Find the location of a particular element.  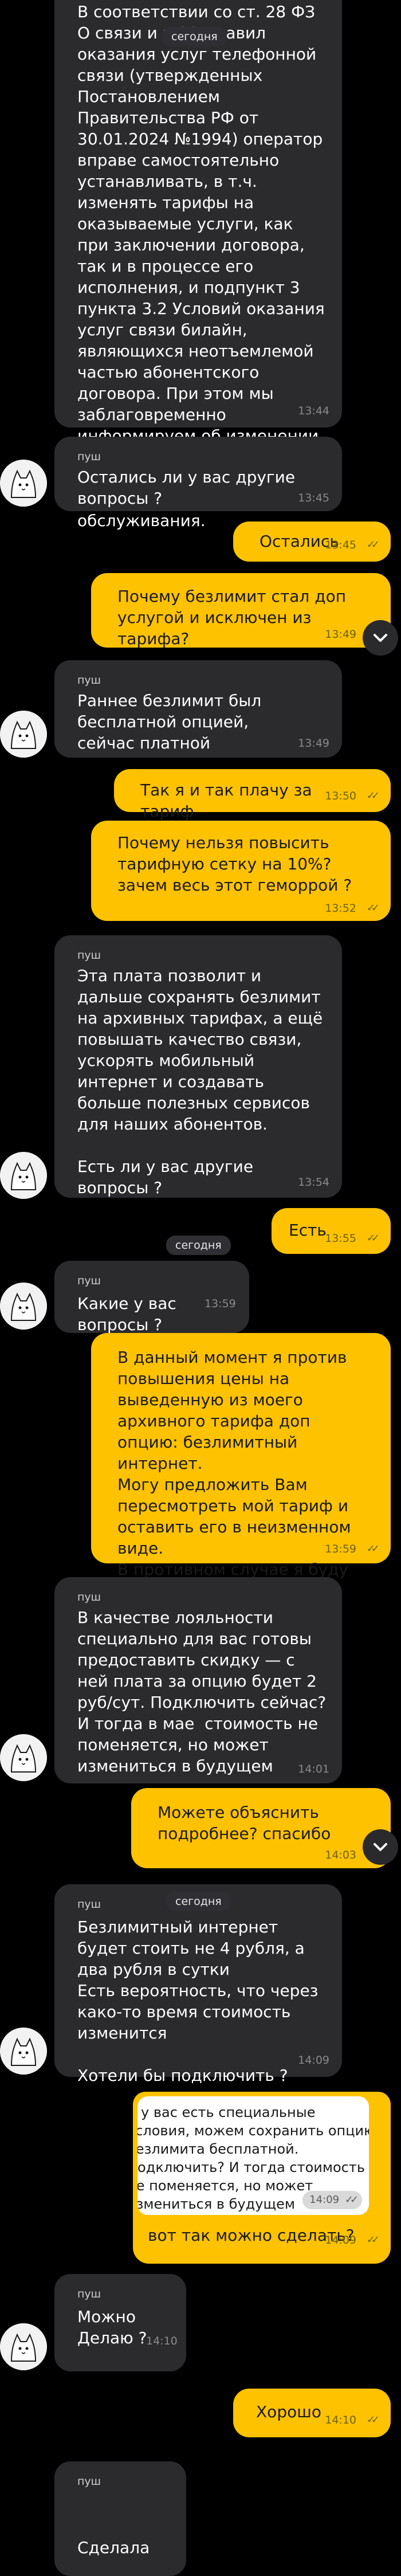

message-time: 14:03 is located at coordinates (340, 1855).